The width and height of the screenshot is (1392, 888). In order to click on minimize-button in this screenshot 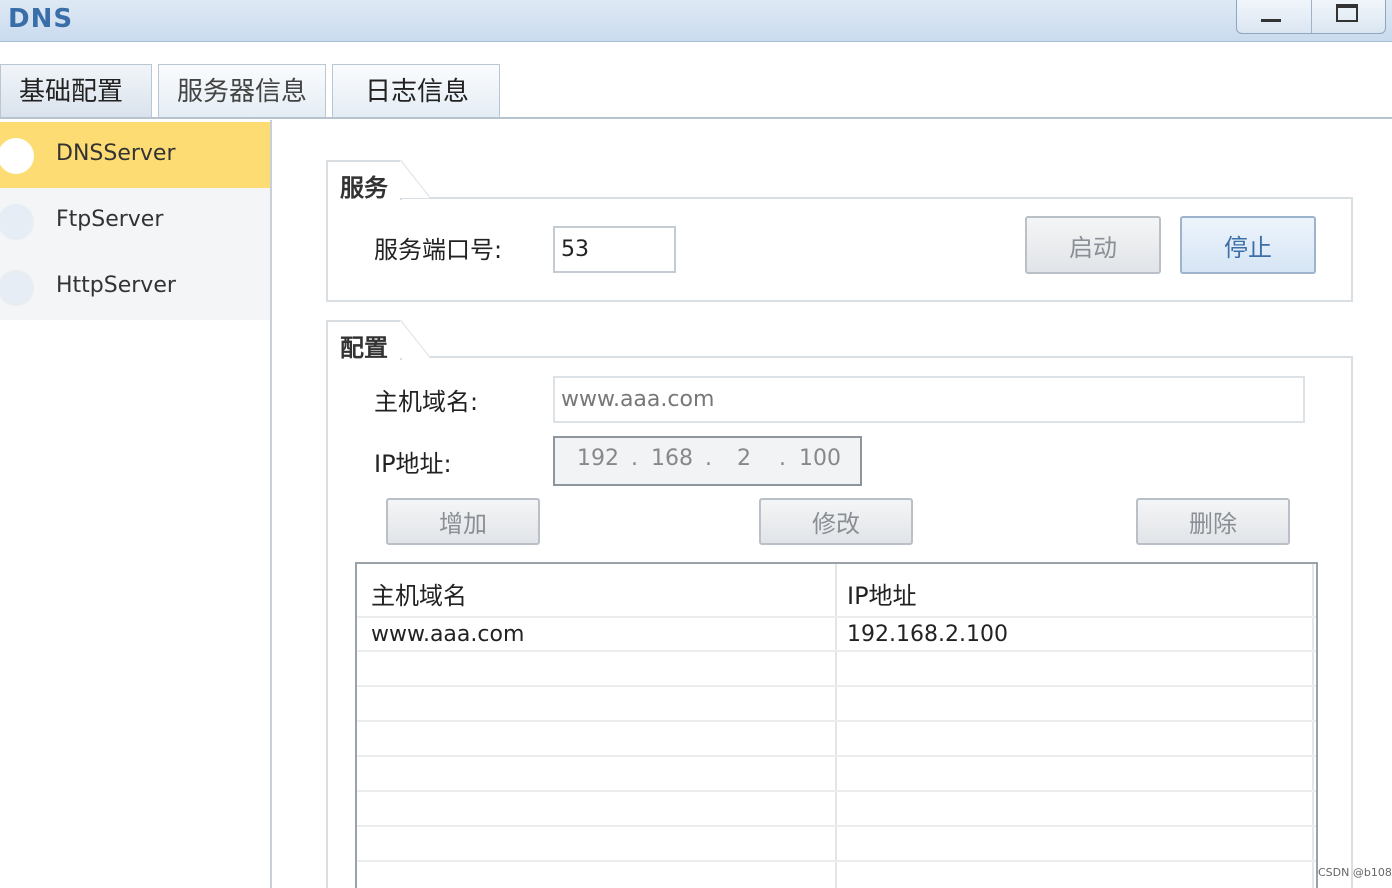, I will do `click(1274, 16)`.